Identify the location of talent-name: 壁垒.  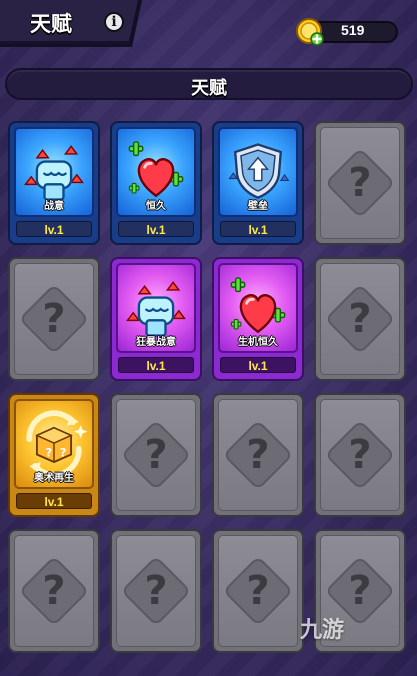
(258, 206).